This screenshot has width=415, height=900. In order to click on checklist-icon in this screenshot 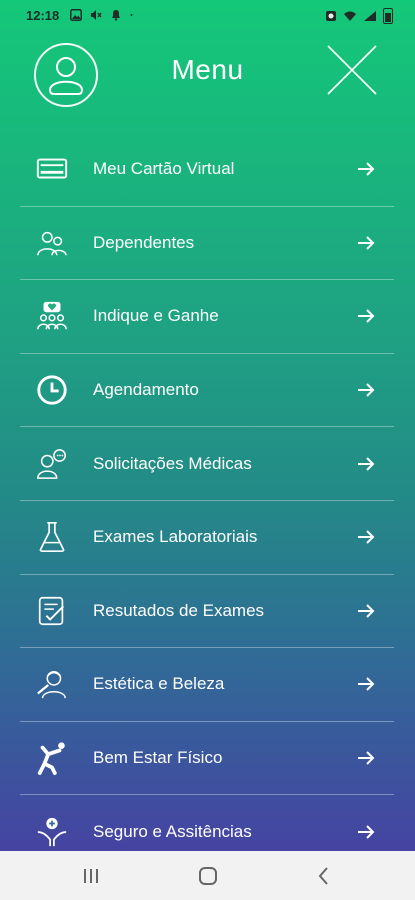, I will do `click(52, 611)`.